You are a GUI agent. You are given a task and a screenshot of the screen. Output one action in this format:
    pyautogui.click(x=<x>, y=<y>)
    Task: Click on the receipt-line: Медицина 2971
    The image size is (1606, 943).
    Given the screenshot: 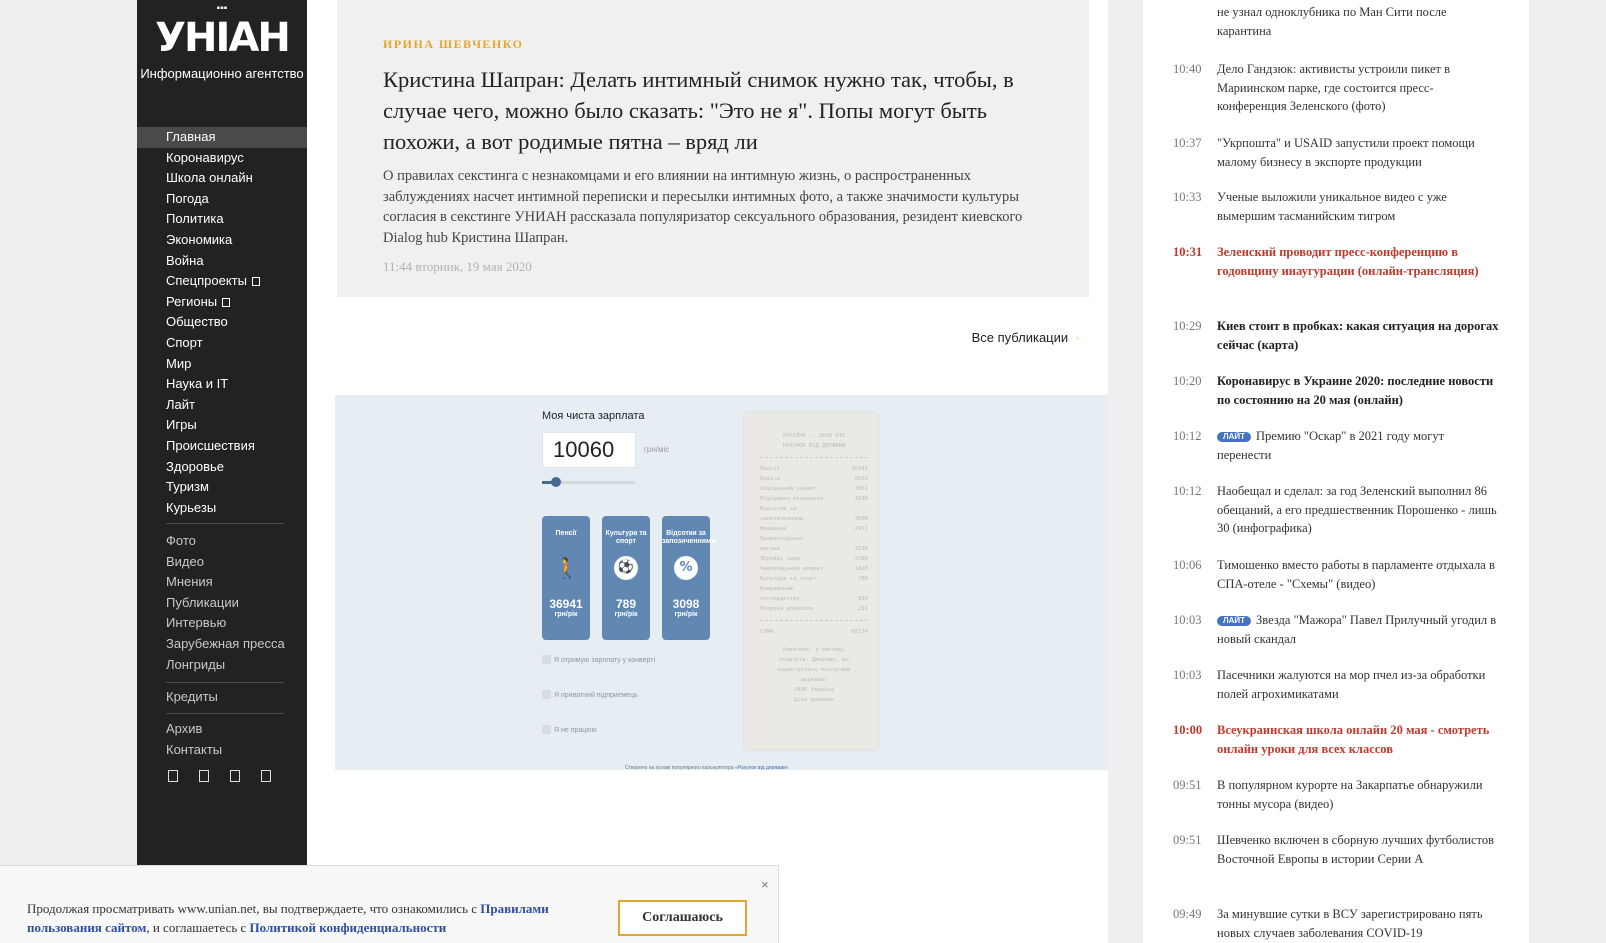 What is the action you would take?
    pyautogui.click(x=814, y=529)
    